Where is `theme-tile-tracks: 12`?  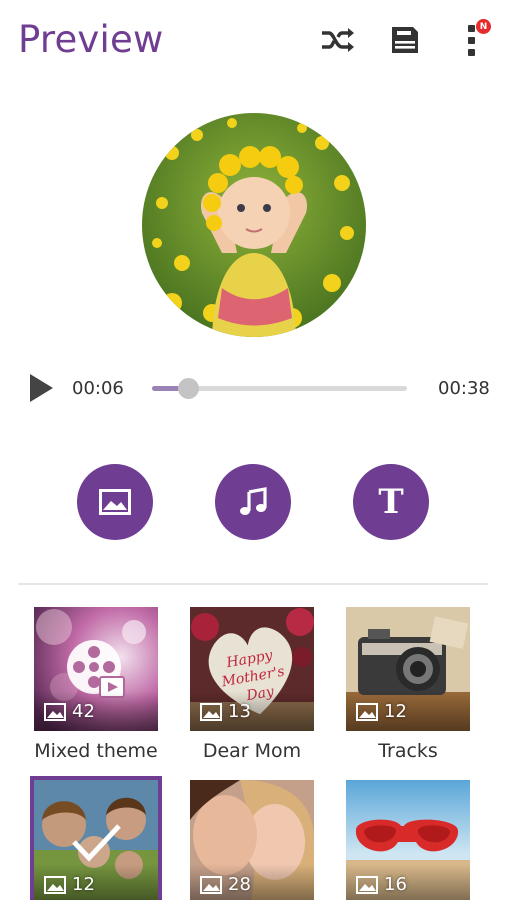 theme-tile-tracks: 12 is located at coordinates (408, 669).